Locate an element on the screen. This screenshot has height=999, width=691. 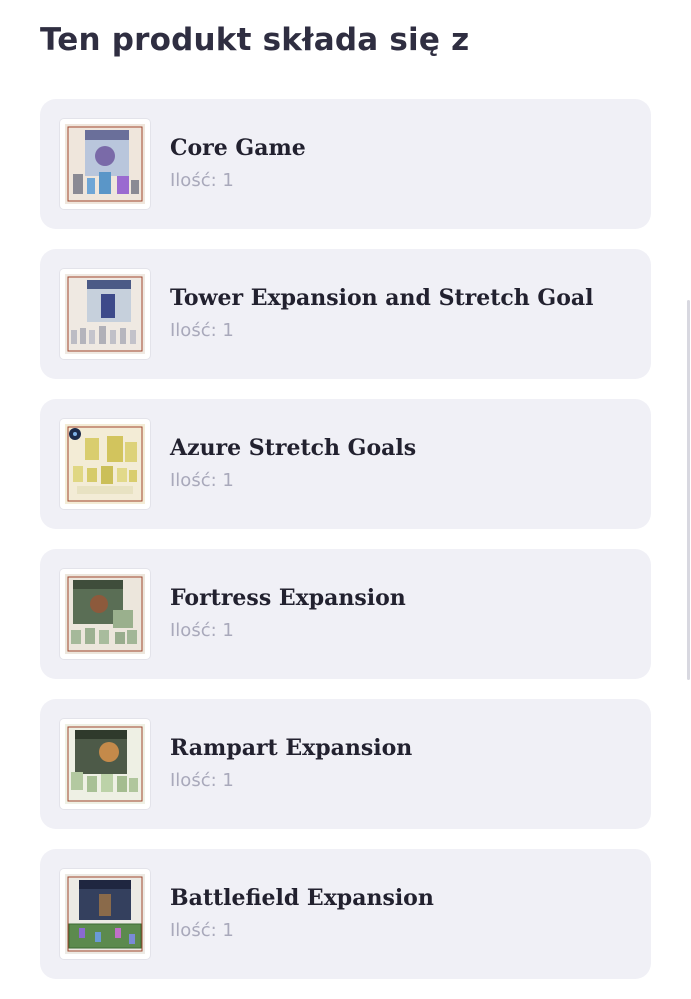
product-name: Azure Stretch Goals is located at coordinates (293, 448).